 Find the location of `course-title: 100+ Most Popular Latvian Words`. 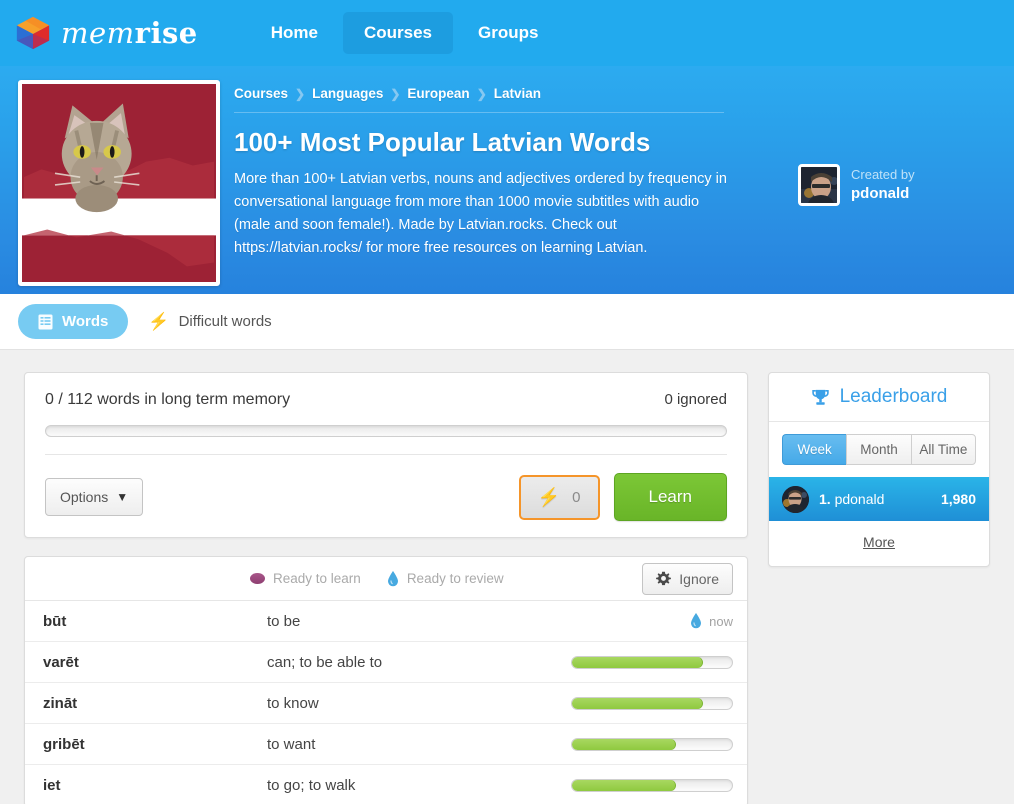

course-title: 100+ Most Popular Latvian Words is located at coordinates (442, 142).